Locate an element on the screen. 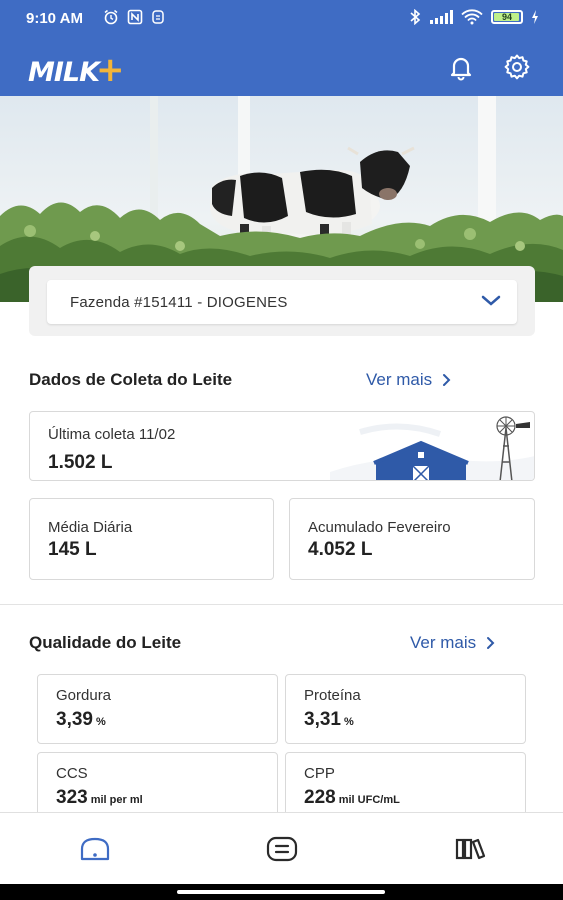 This screenshot has height=900, width=563. sync-icon is located at coordinates (158, 17).